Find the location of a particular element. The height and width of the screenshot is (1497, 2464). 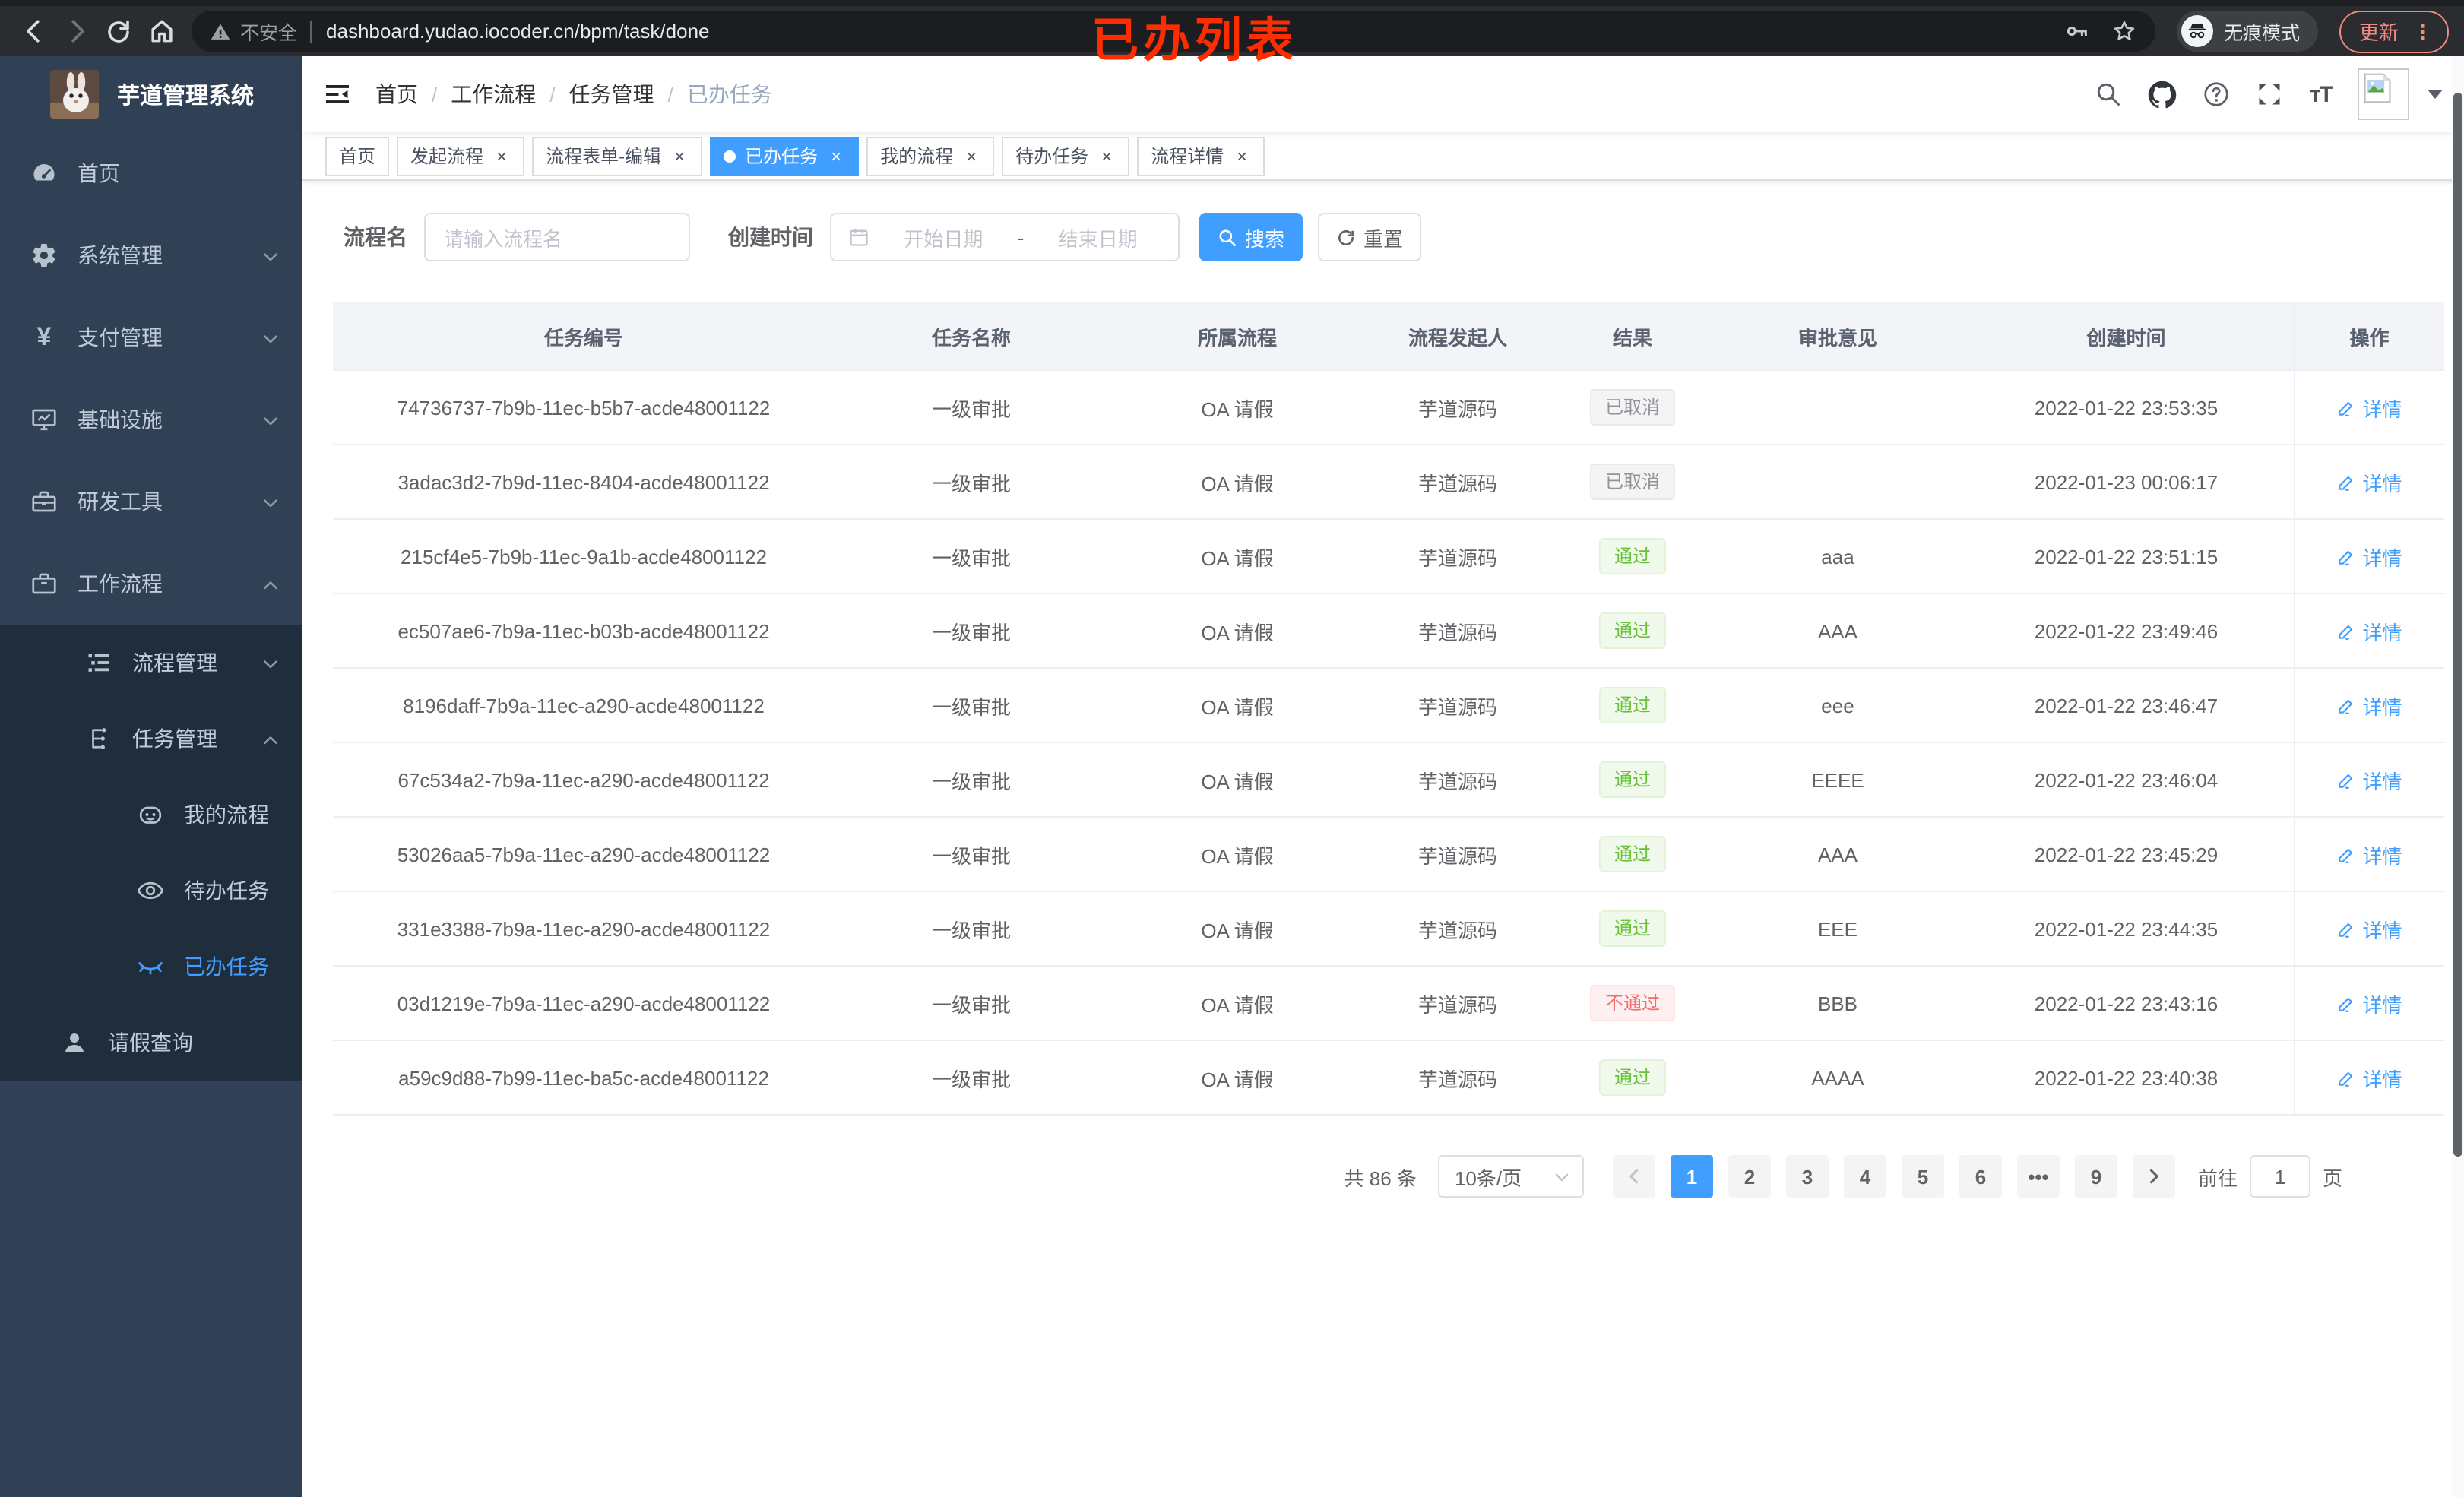

page-button-2: 2 is located at coordinates (1749, 1176).